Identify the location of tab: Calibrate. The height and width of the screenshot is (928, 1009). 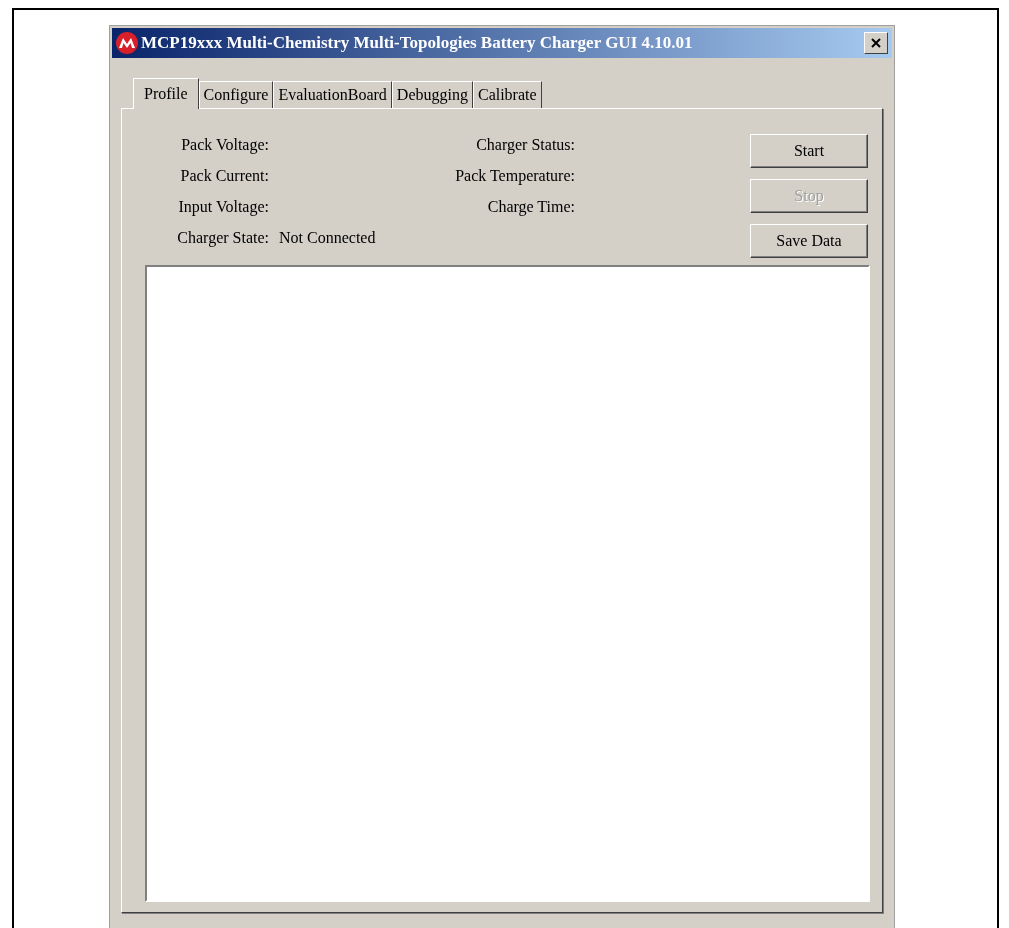
(507, 94).